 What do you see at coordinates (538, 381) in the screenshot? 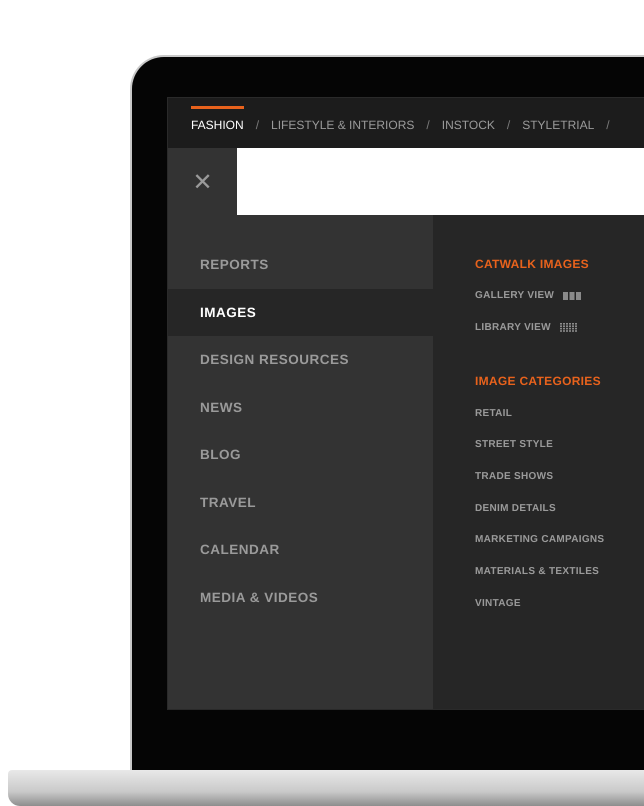
I see `section-heading: IMAGE CATEGORIES` at bounding box center [538, 381].